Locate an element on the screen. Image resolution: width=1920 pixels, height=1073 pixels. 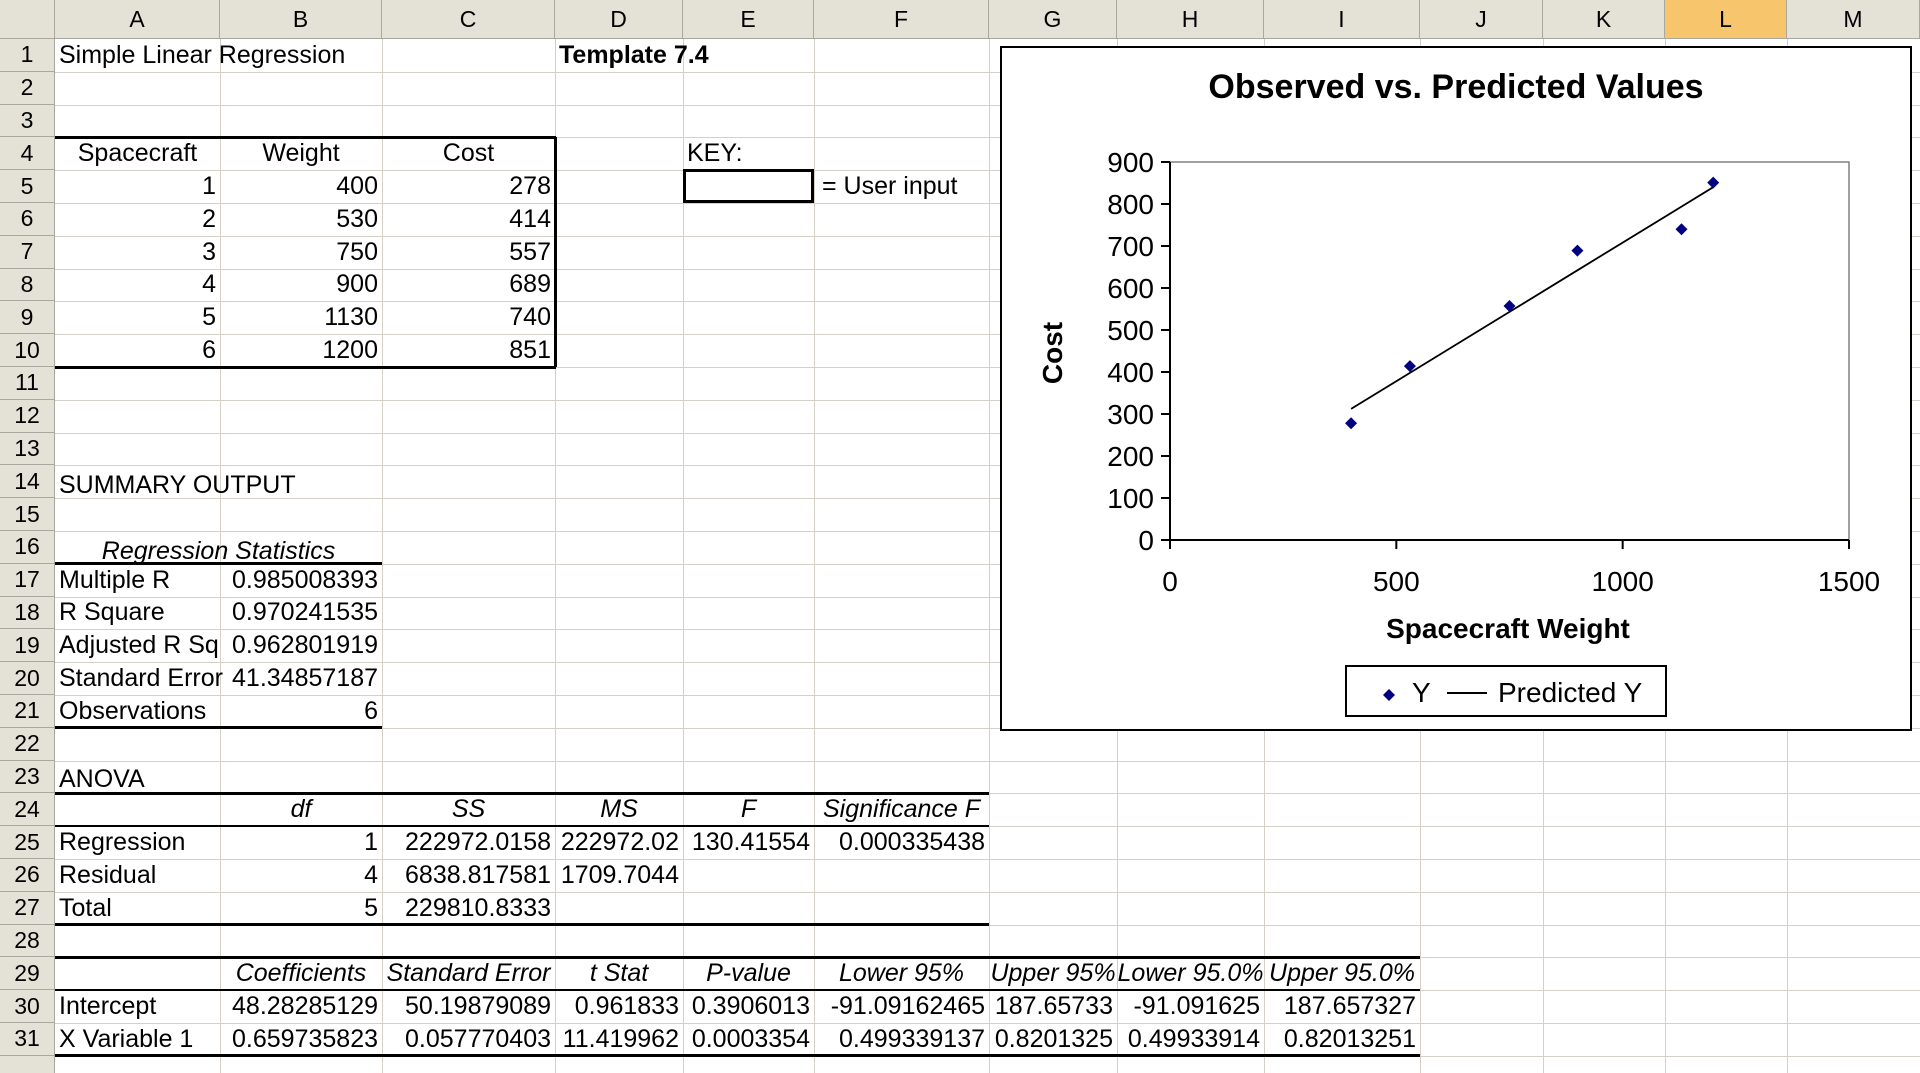
stat-value: 41.34857187 is located at coordinates (301, 678).